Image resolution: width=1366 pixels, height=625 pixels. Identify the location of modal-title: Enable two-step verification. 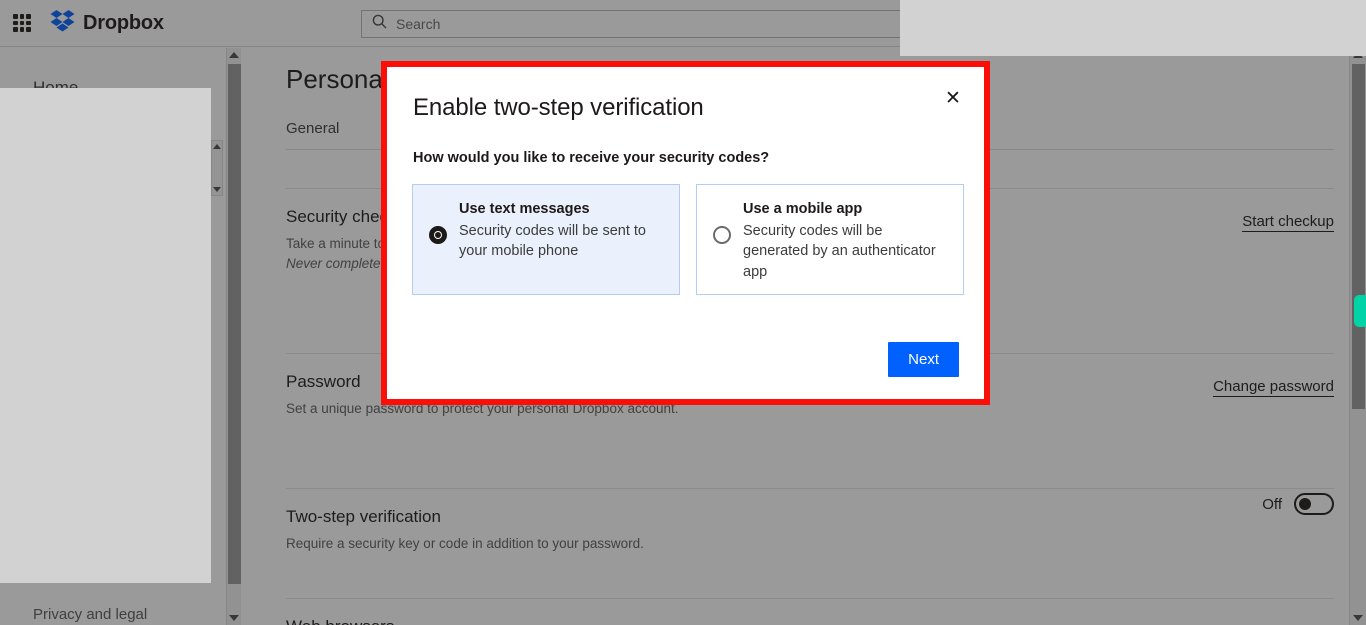
(558, 107).